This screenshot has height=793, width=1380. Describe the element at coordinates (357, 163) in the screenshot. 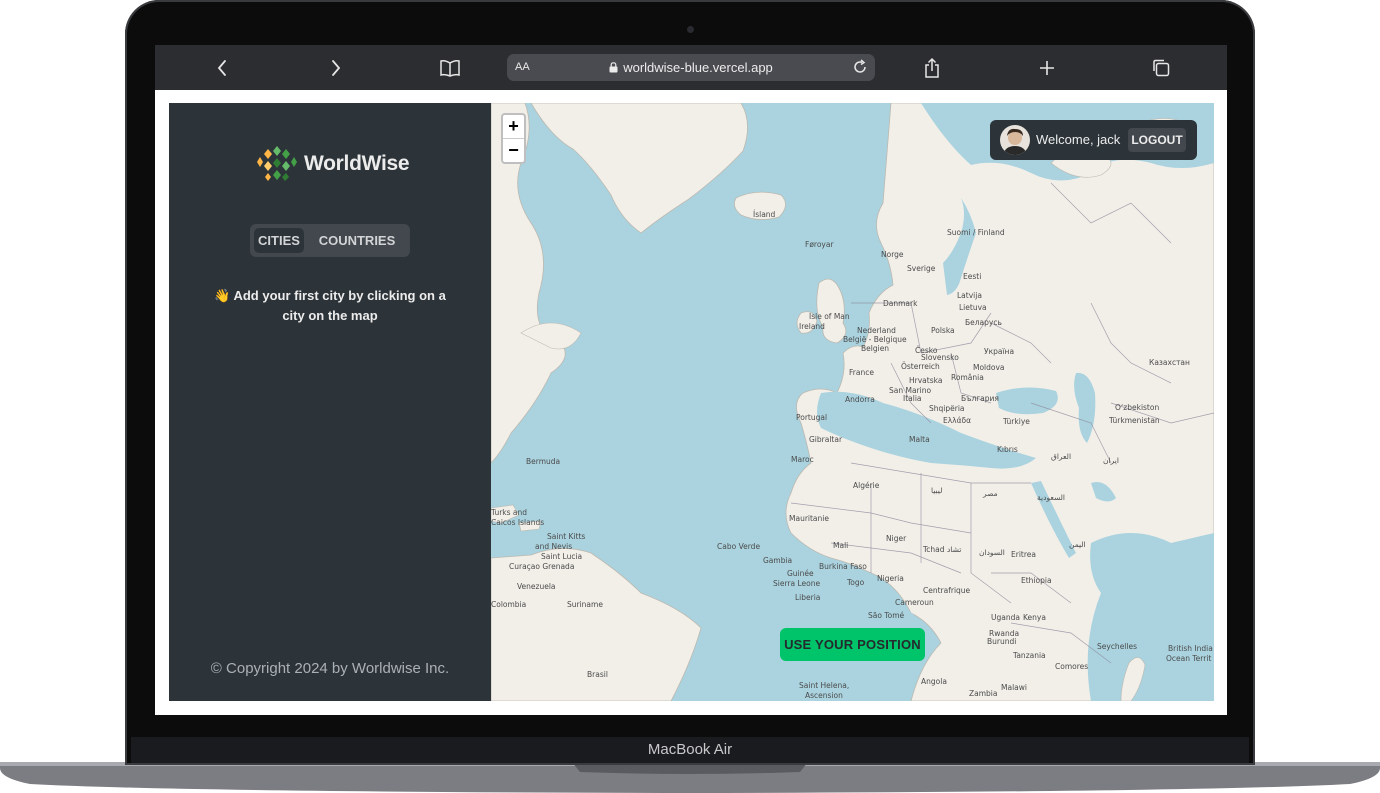

I see `logo-text: WorldWise` at that location.